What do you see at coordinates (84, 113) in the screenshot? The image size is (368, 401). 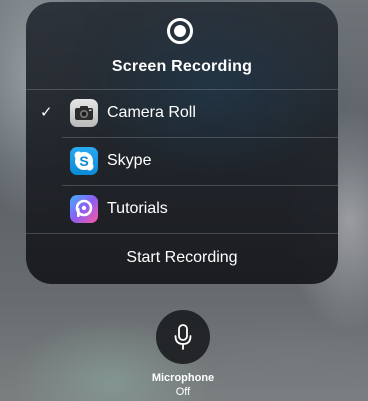 I see `camera-roll-icon` at bounding box center [84, 113].